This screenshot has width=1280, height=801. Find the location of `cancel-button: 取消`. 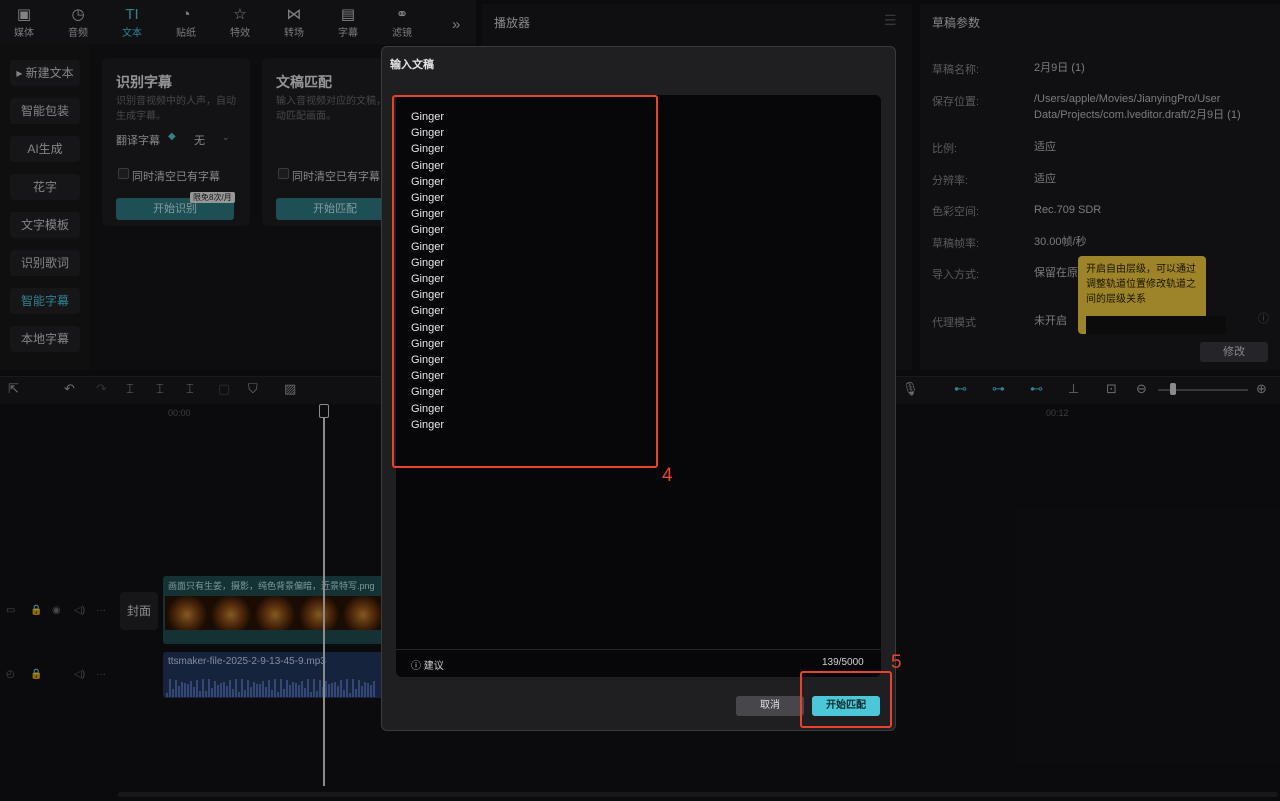

cancel-button: 取消 is located at coordinates (770, 706).